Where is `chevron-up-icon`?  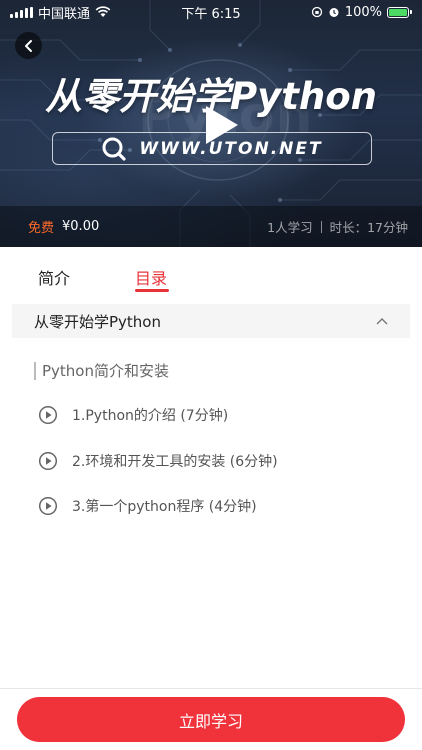 chevron-up-icon is located at coordinates (382, 321).